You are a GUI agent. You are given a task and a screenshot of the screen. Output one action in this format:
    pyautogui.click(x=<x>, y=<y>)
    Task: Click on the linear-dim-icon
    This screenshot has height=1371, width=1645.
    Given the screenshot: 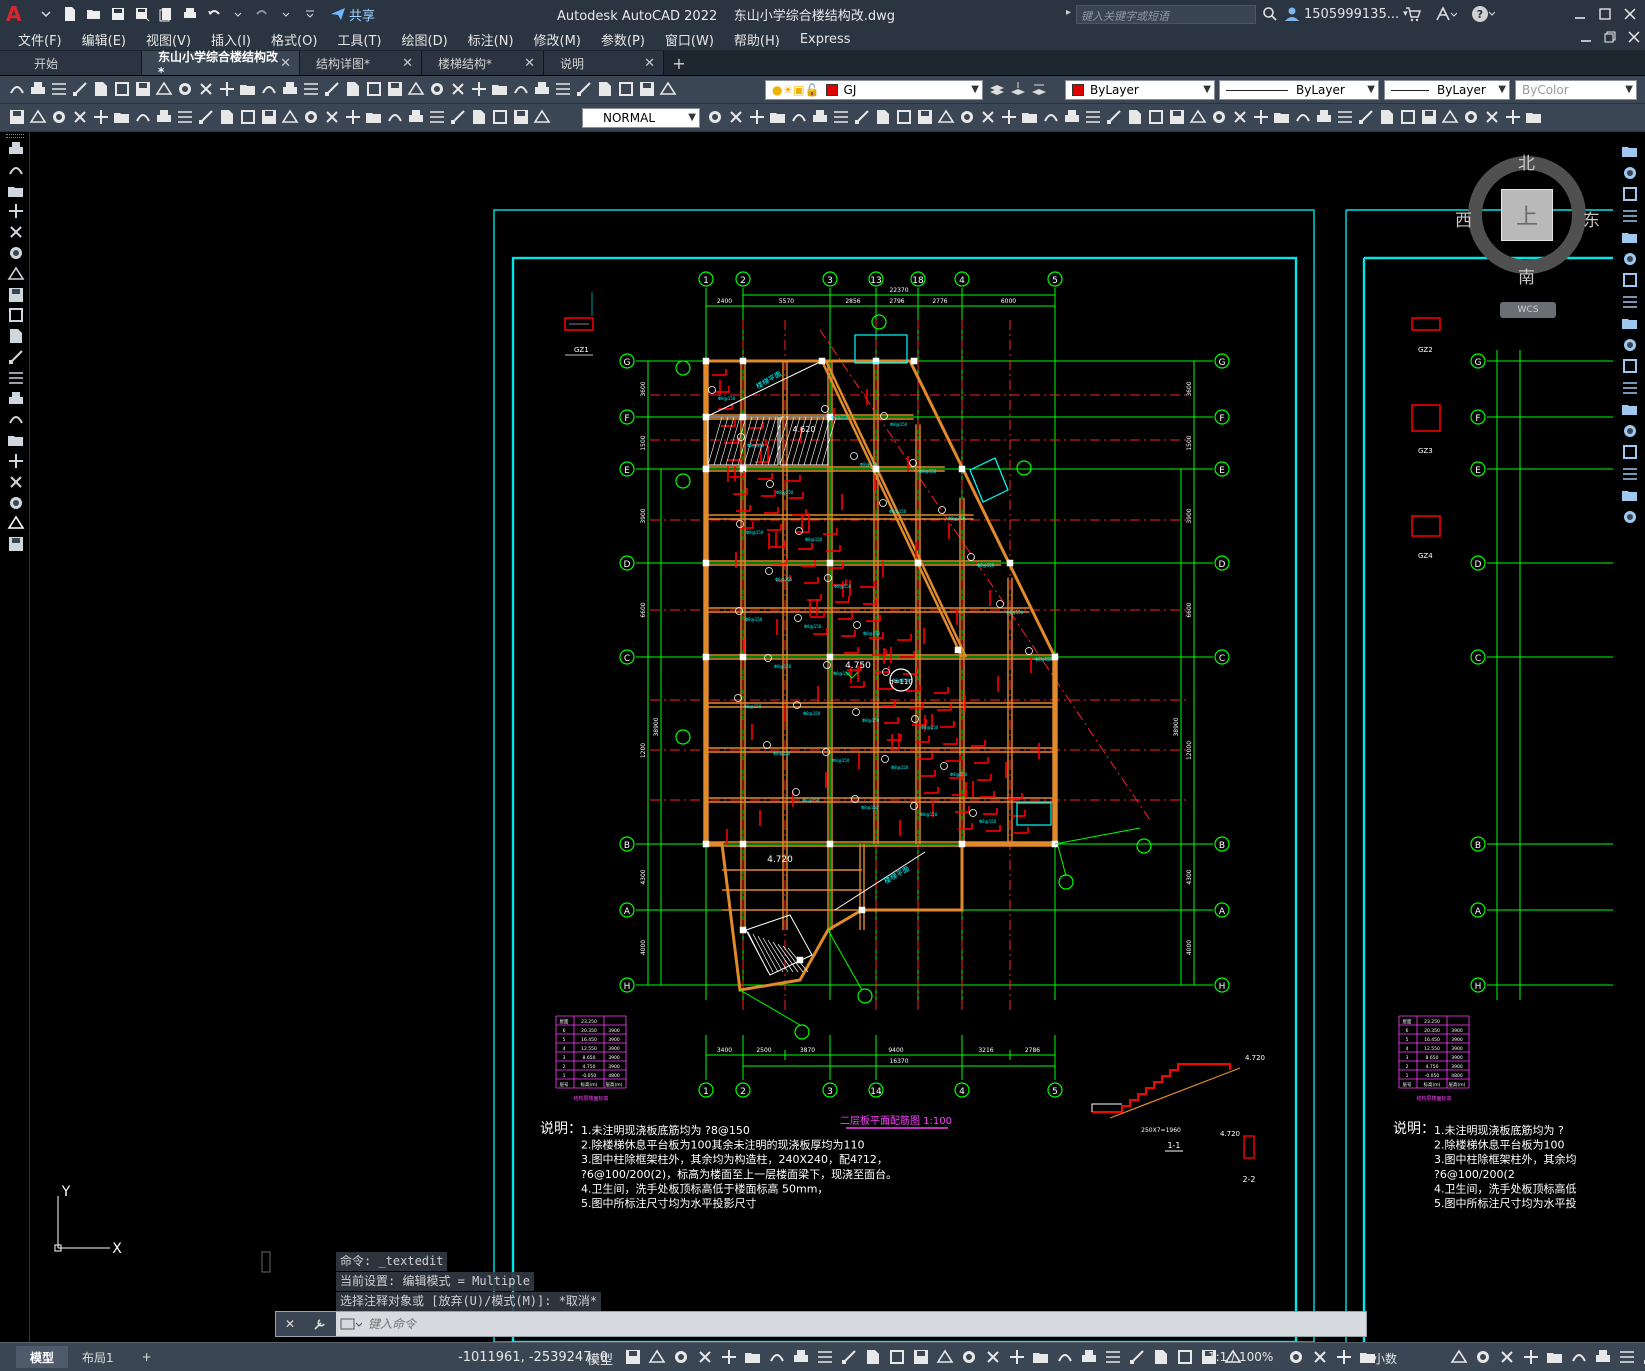 What is the action you would take?
    pyautogui.click(x=437, y=117)
    